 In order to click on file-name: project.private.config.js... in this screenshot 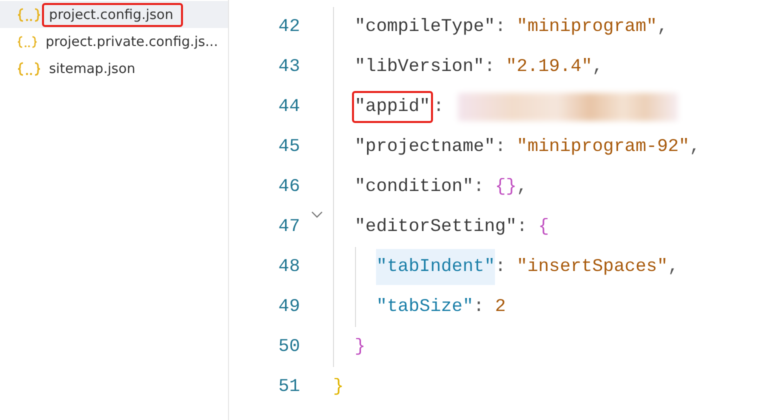, I will do `click(131, 42)`.